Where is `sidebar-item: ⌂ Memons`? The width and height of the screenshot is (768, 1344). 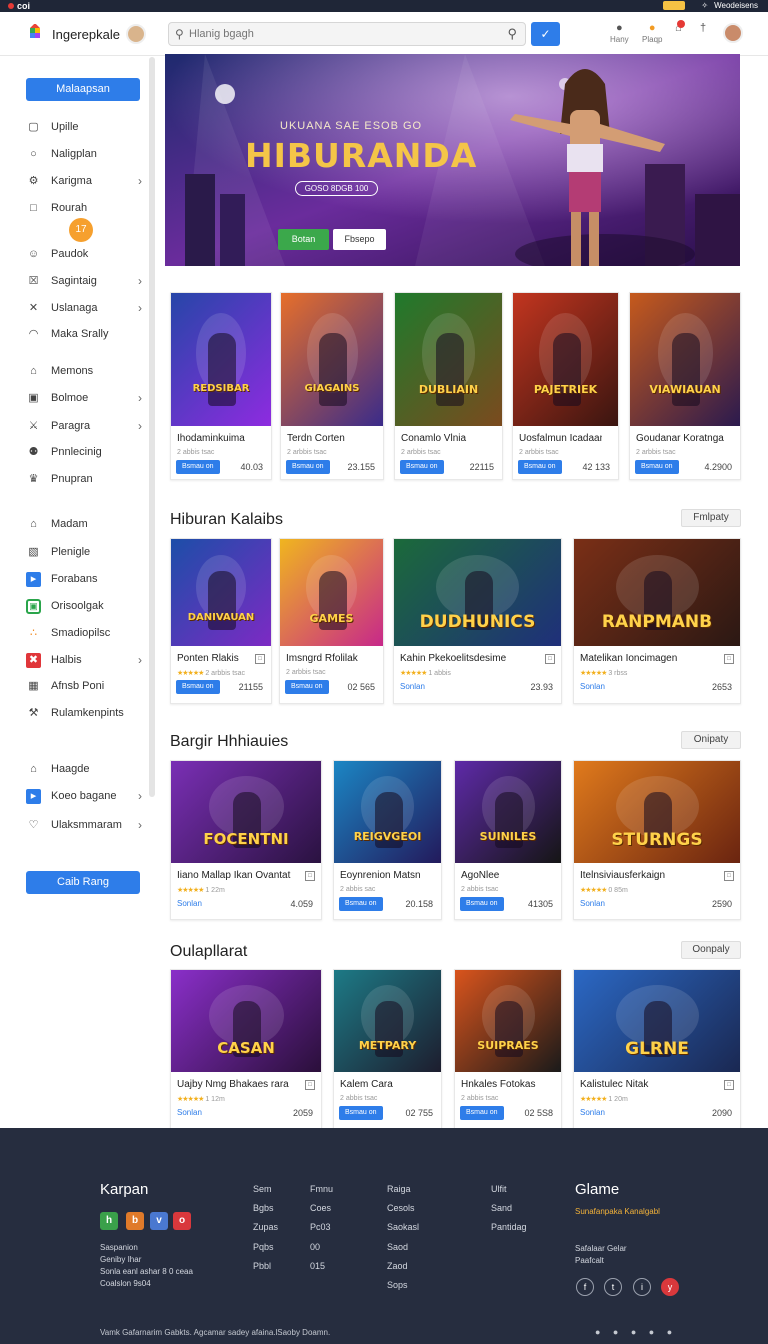
sidebar-item: ⌂ Memons is located at coordinates (84, 372).